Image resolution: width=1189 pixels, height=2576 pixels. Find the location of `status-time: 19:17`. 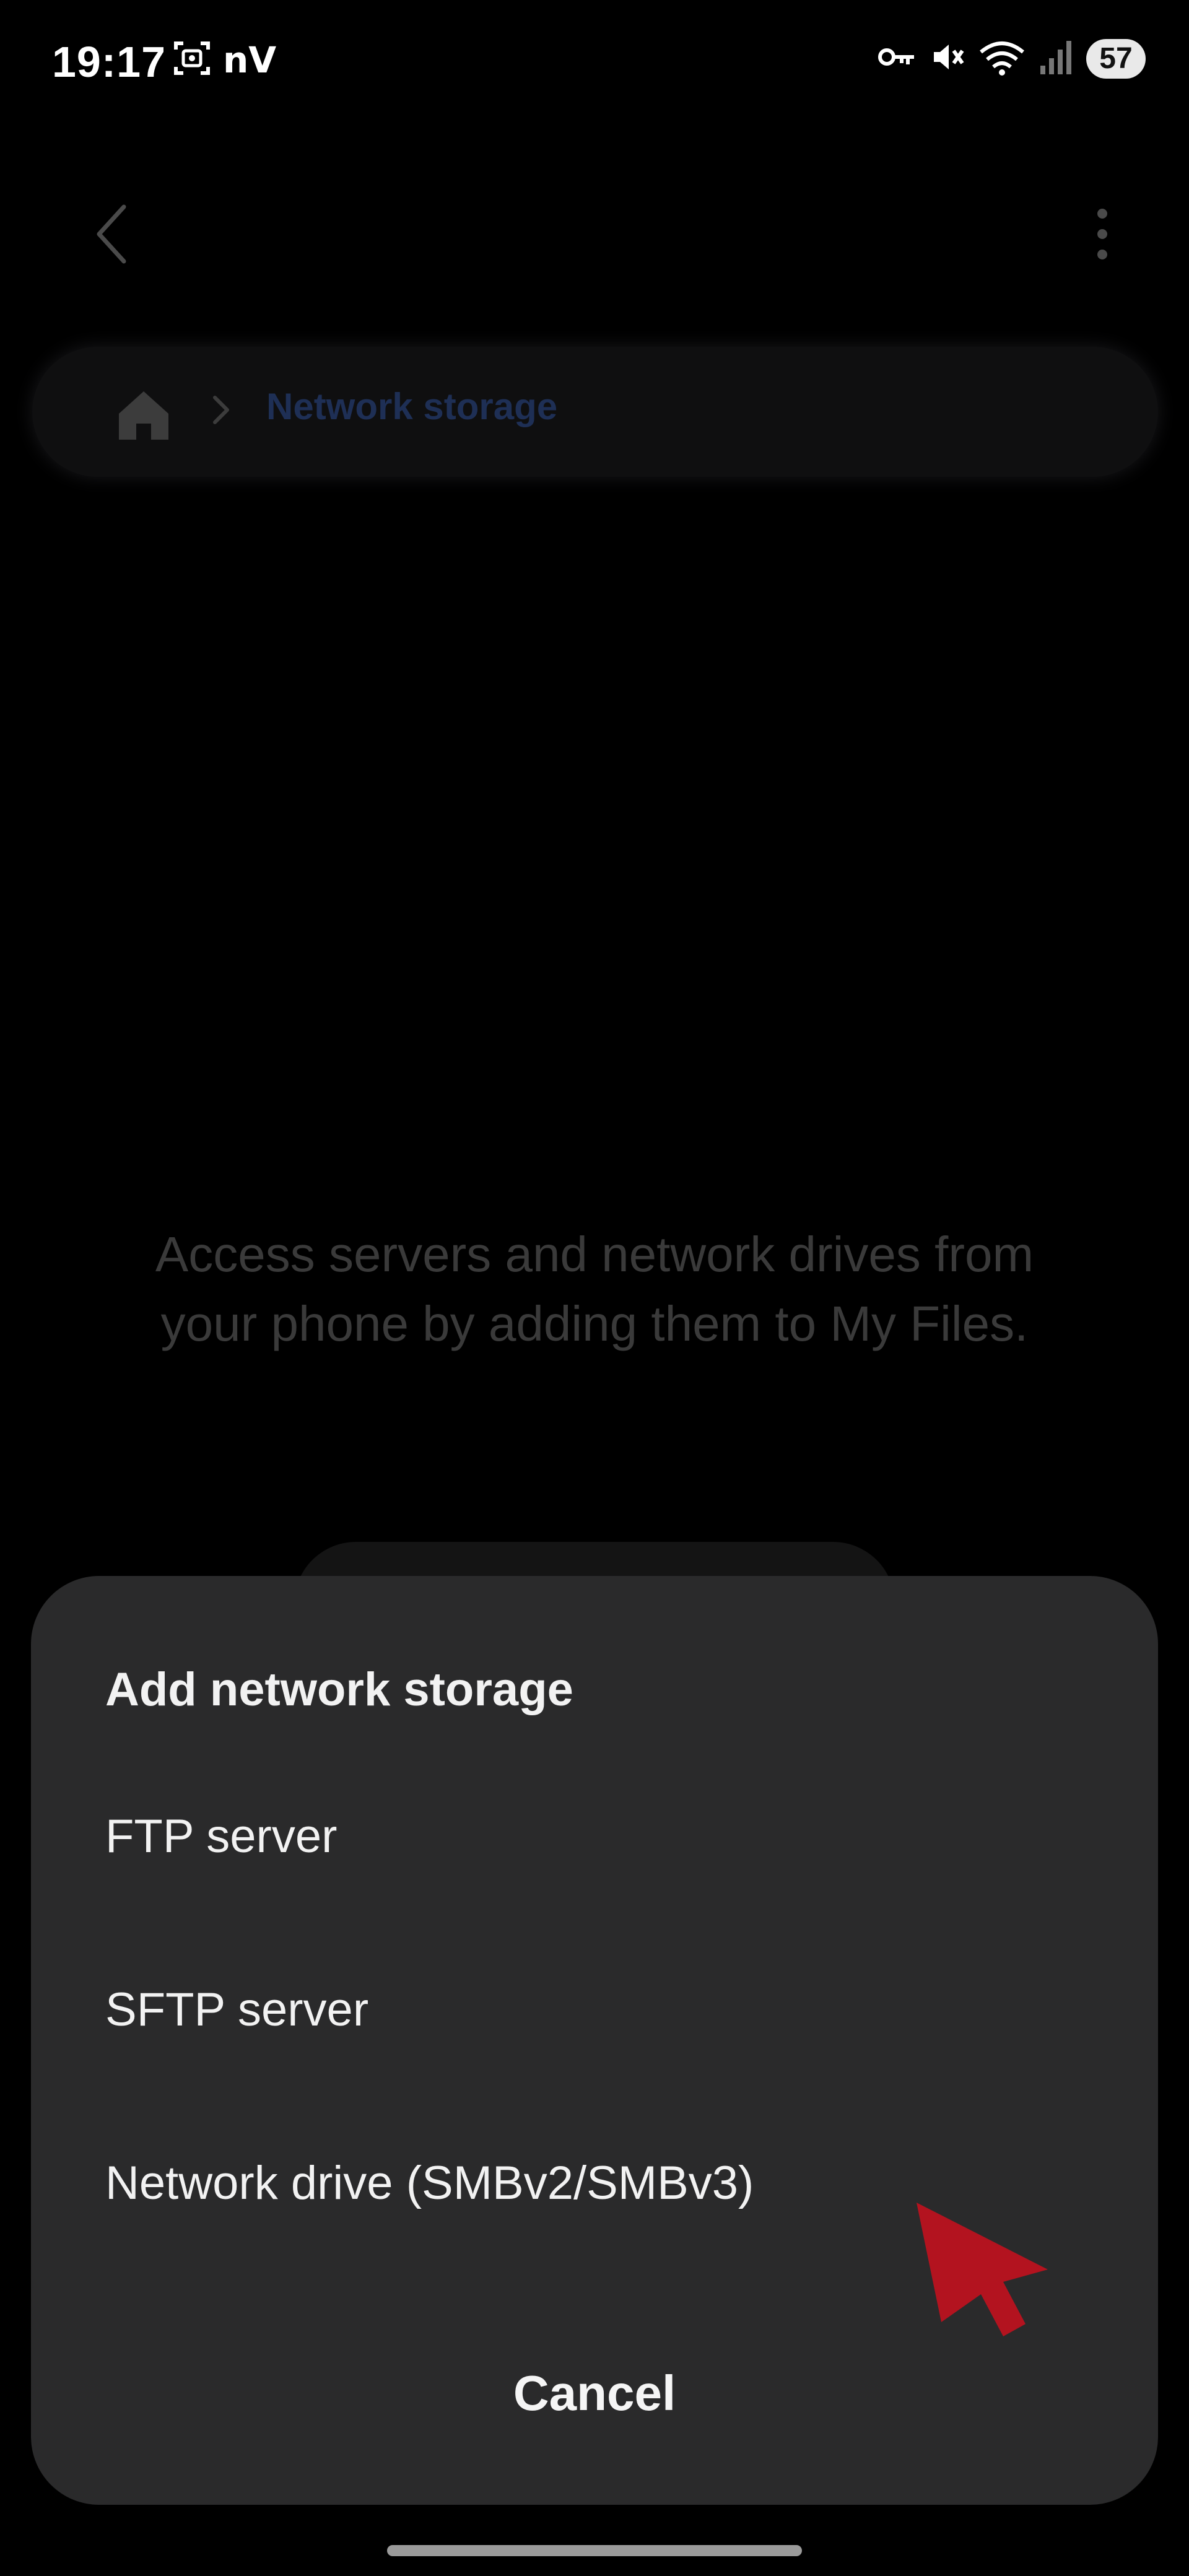

status-time: 19:17 is located at coordinates (109, 62).